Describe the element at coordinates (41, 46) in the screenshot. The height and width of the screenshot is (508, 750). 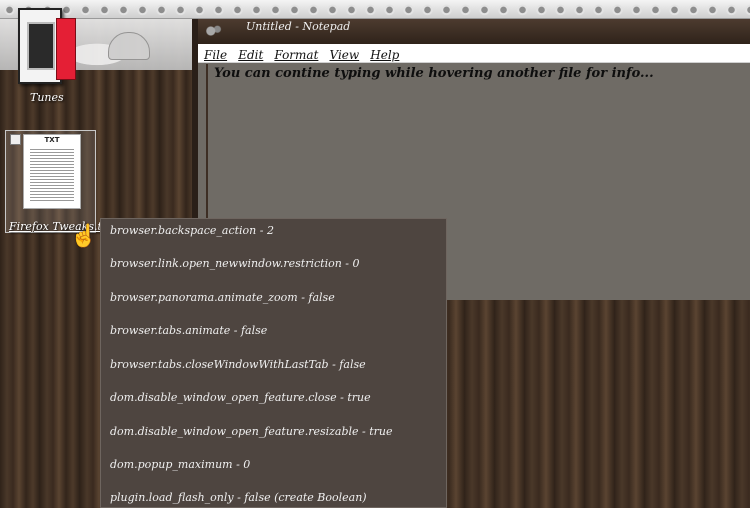
I see `tunes-cover-art` at that location.